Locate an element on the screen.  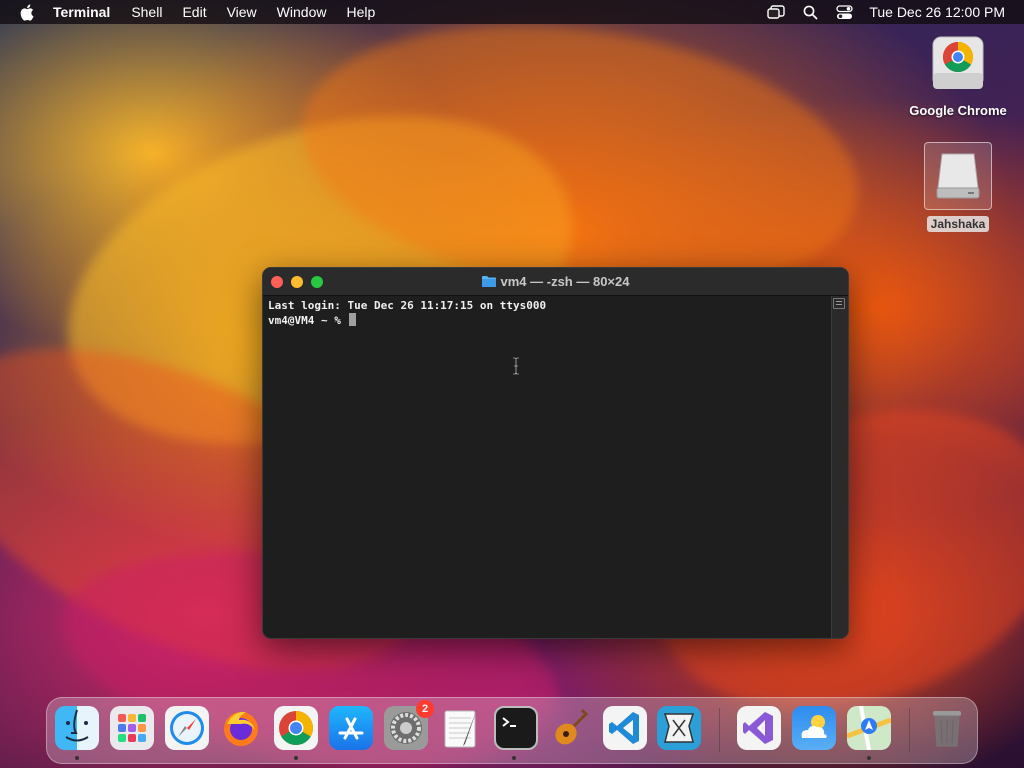
dock-system-settings: 2 is located at coordinates (409, 725).